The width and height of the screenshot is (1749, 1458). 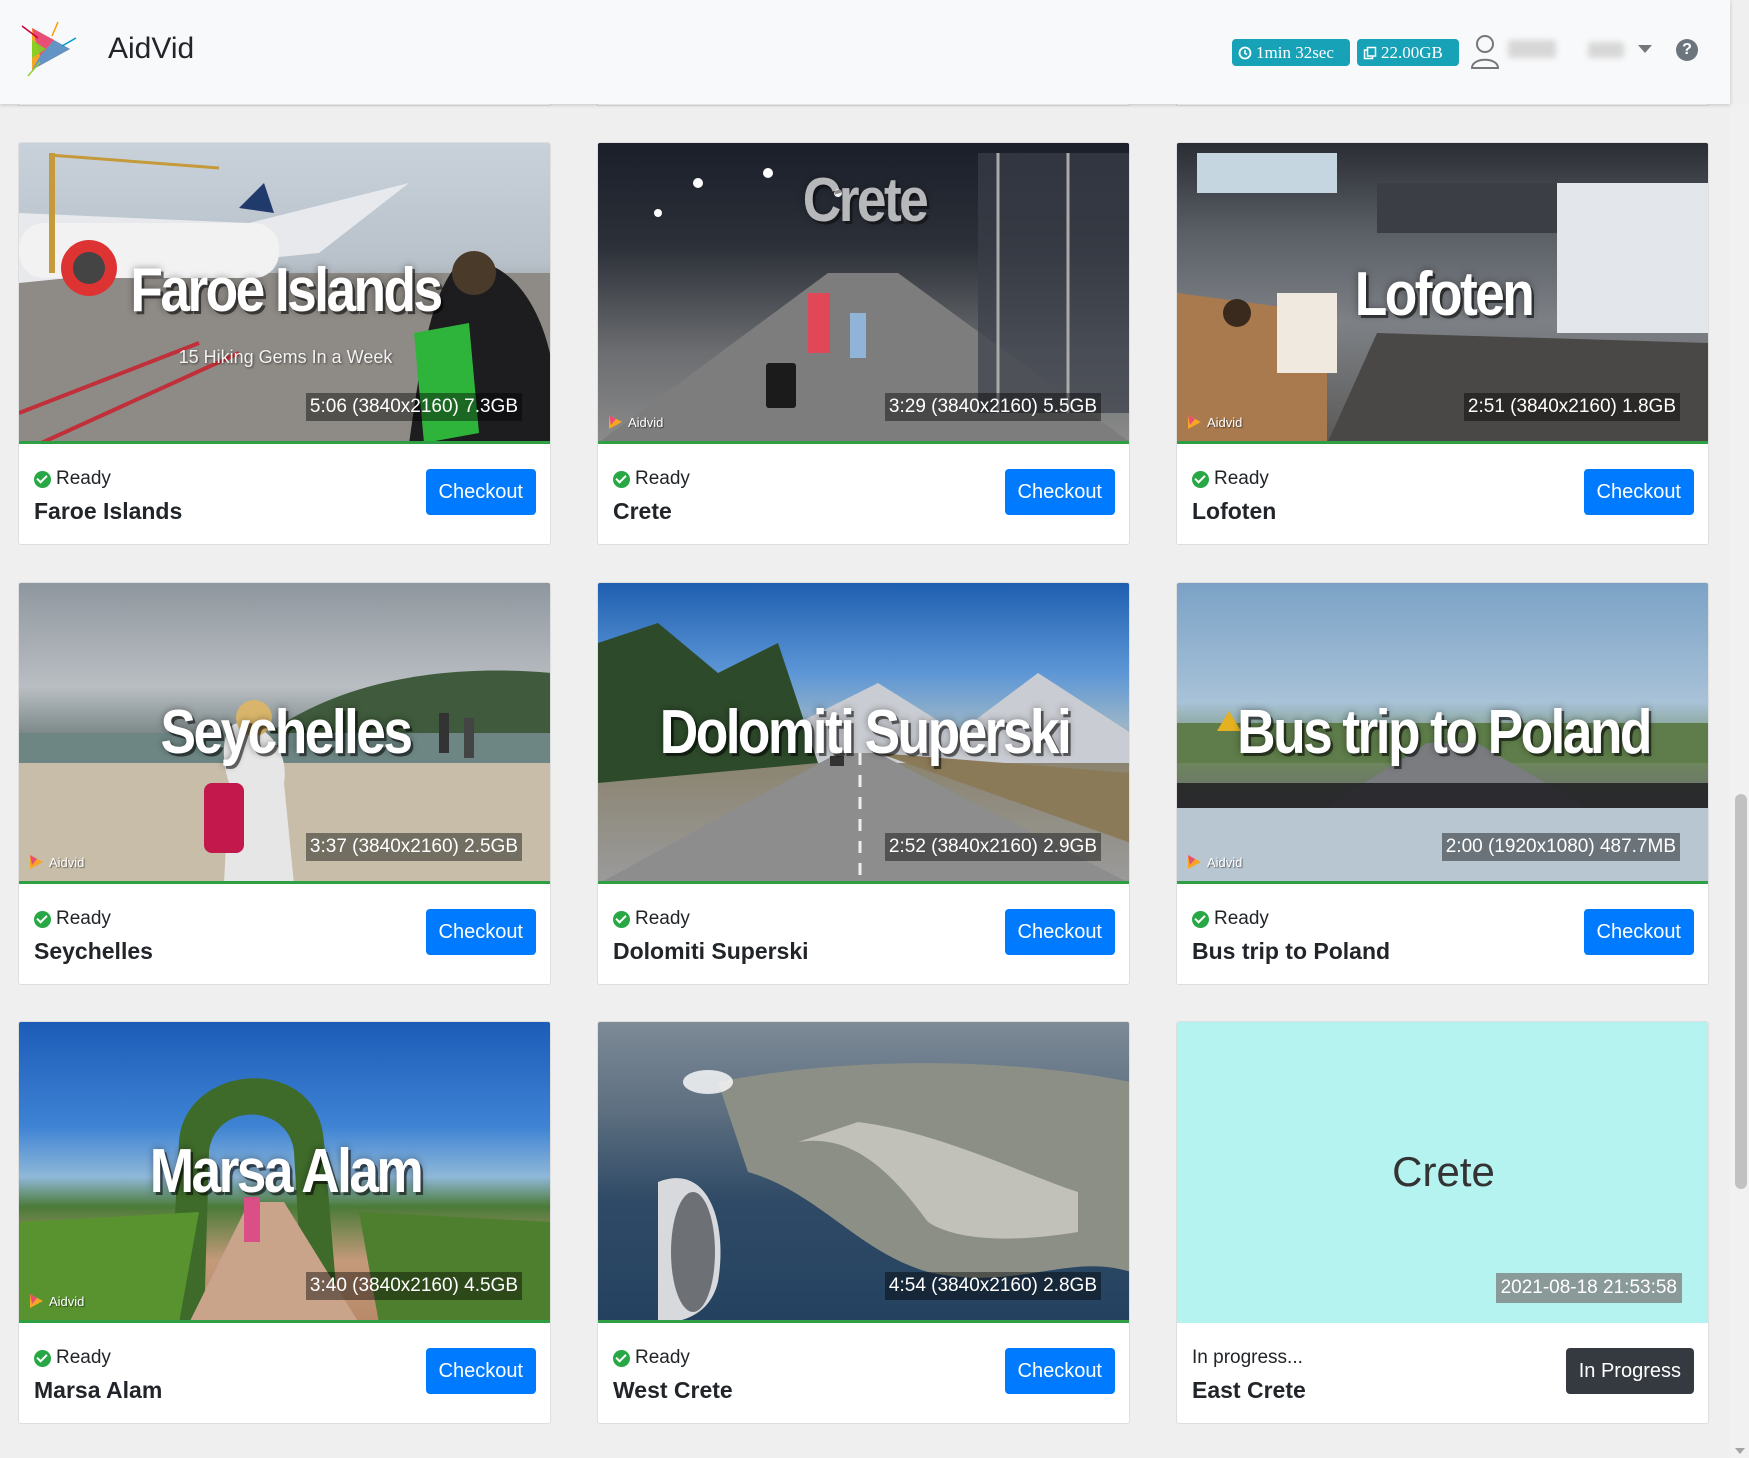 I want to click on chevron-down-icon, so click(x=1645, y=49).